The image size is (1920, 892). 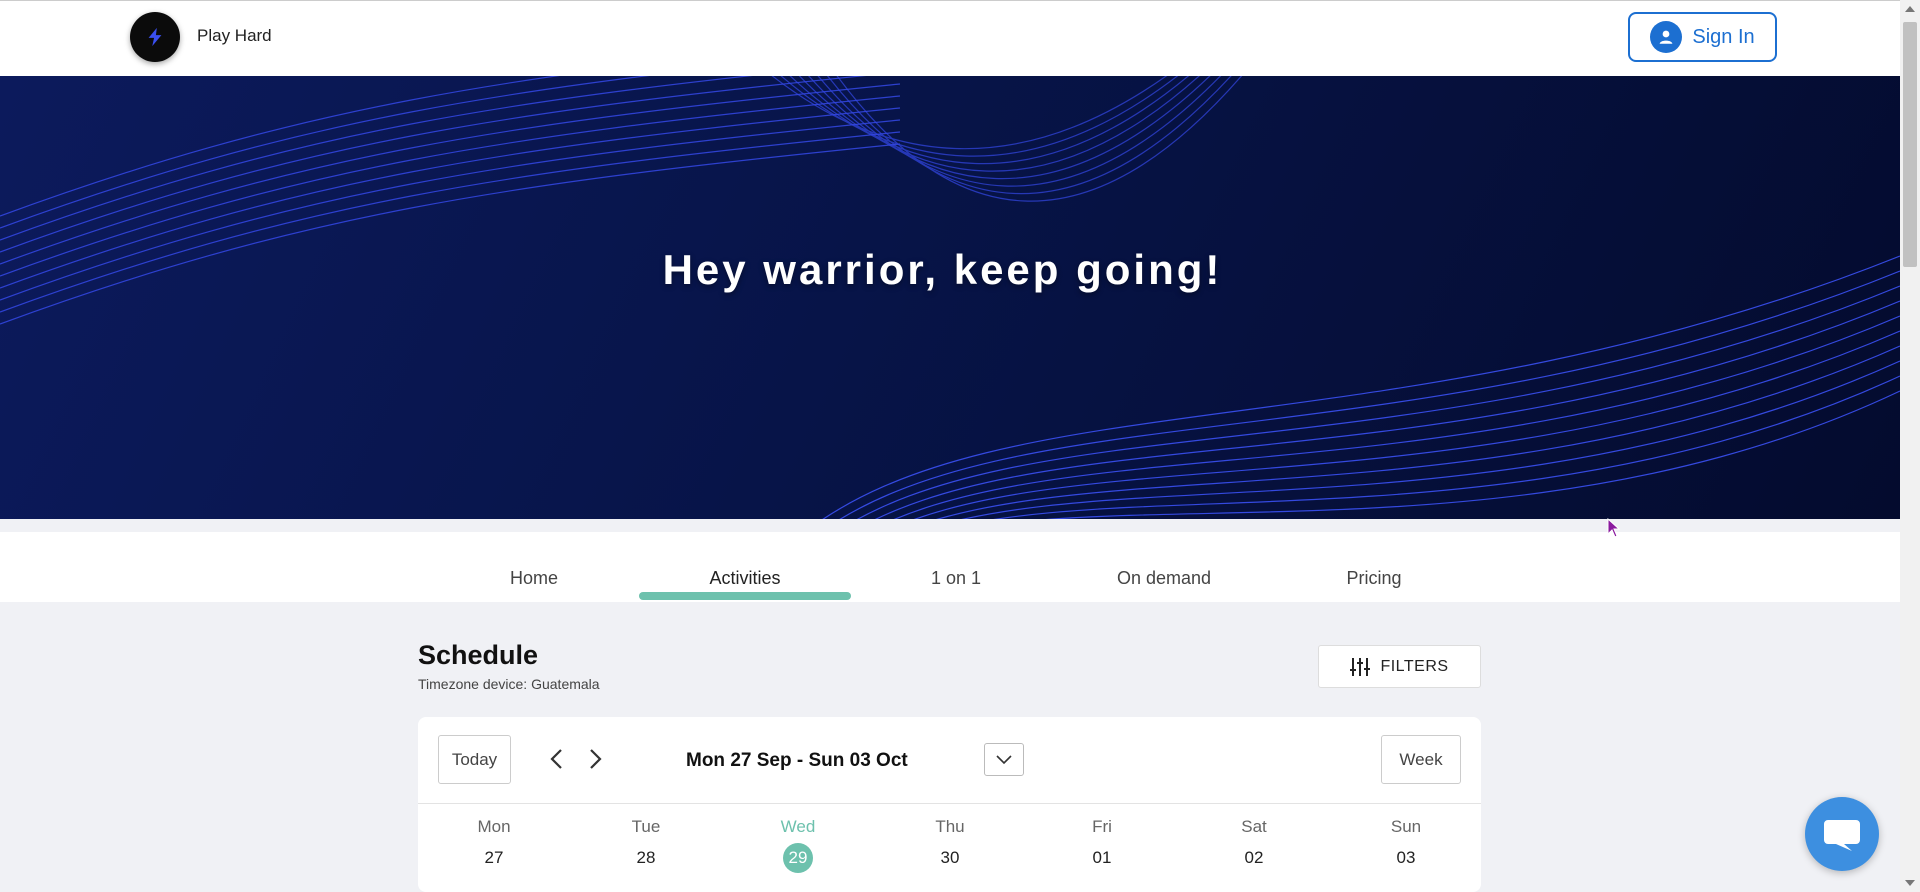 What do you see at coordinates (234, 36) in the screenshot?
I see `brand-name: Play Hard` at bounding box center [234, 36].